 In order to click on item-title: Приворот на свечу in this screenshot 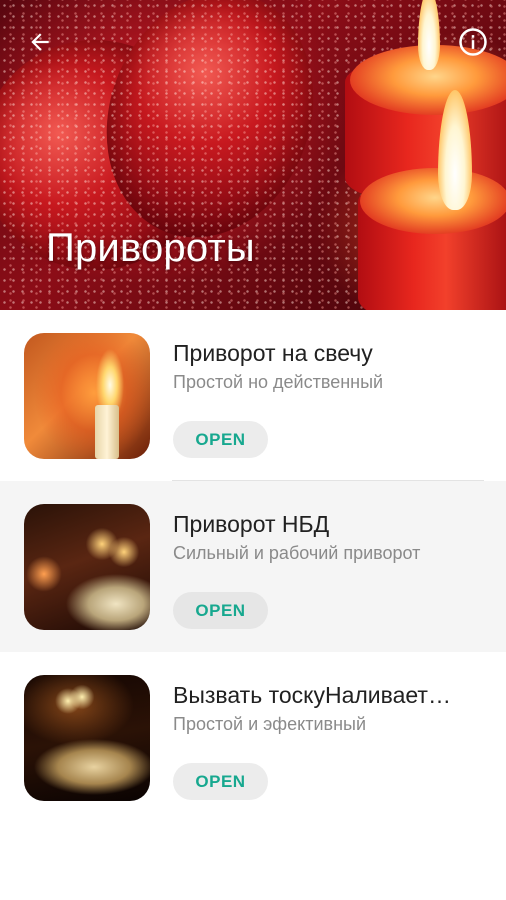, I will do `click(273, 353)`.